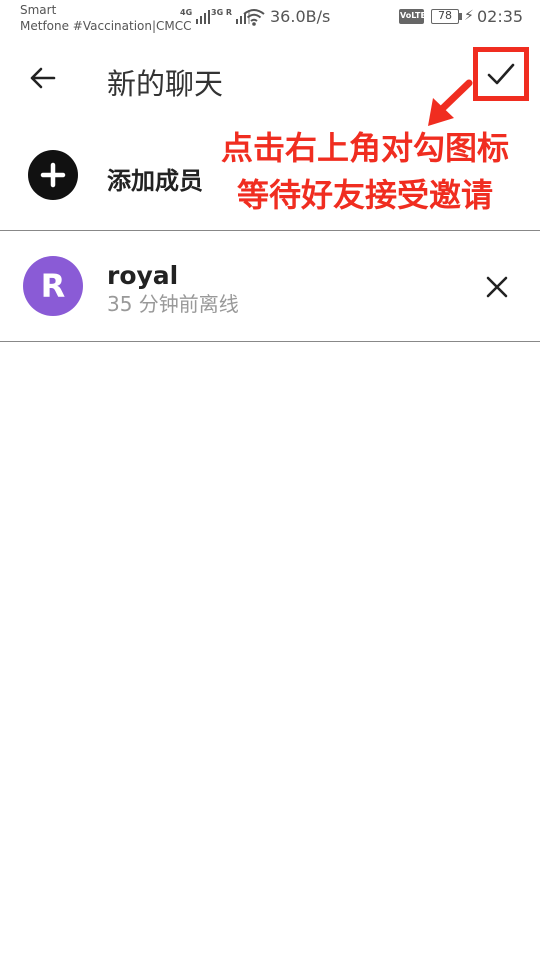 The width and height of the screenshot is (540, 960). What do you see at coordinates (53, 175) in the screenshot?
I see `plus-circle-icon` at bounding box center [53, 175].